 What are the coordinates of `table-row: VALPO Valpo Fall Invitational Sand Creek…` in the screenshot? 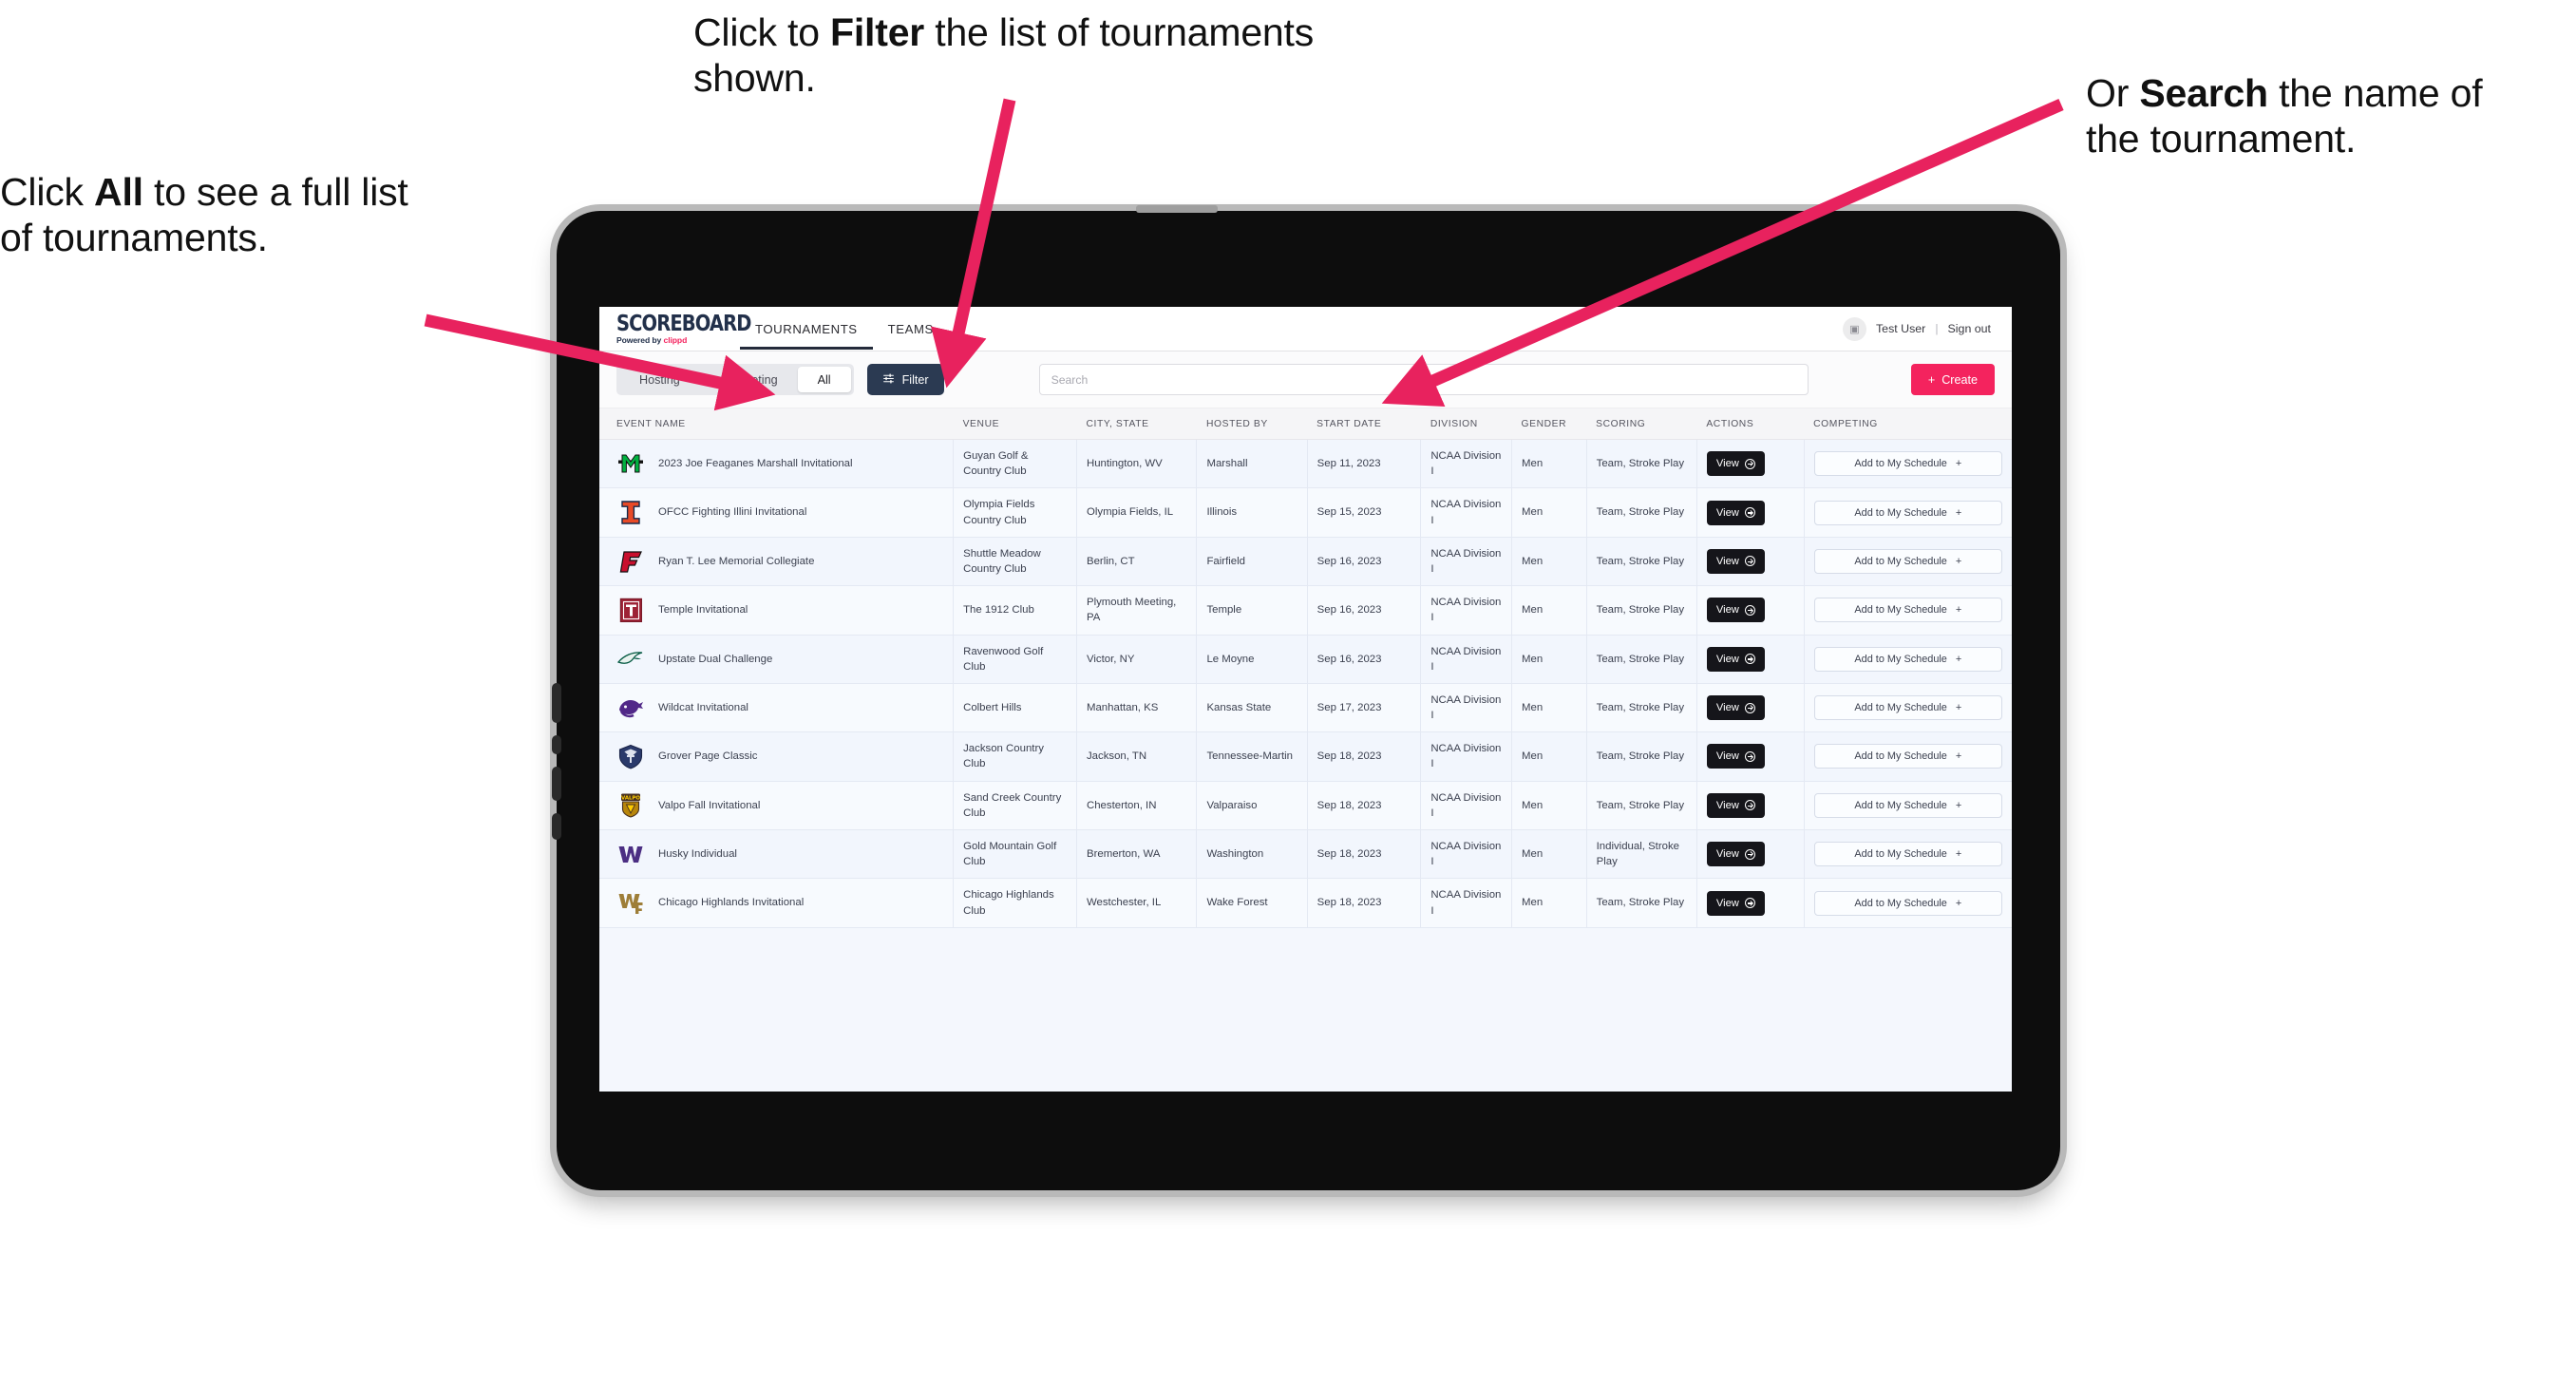 It's located at (1305, 806).